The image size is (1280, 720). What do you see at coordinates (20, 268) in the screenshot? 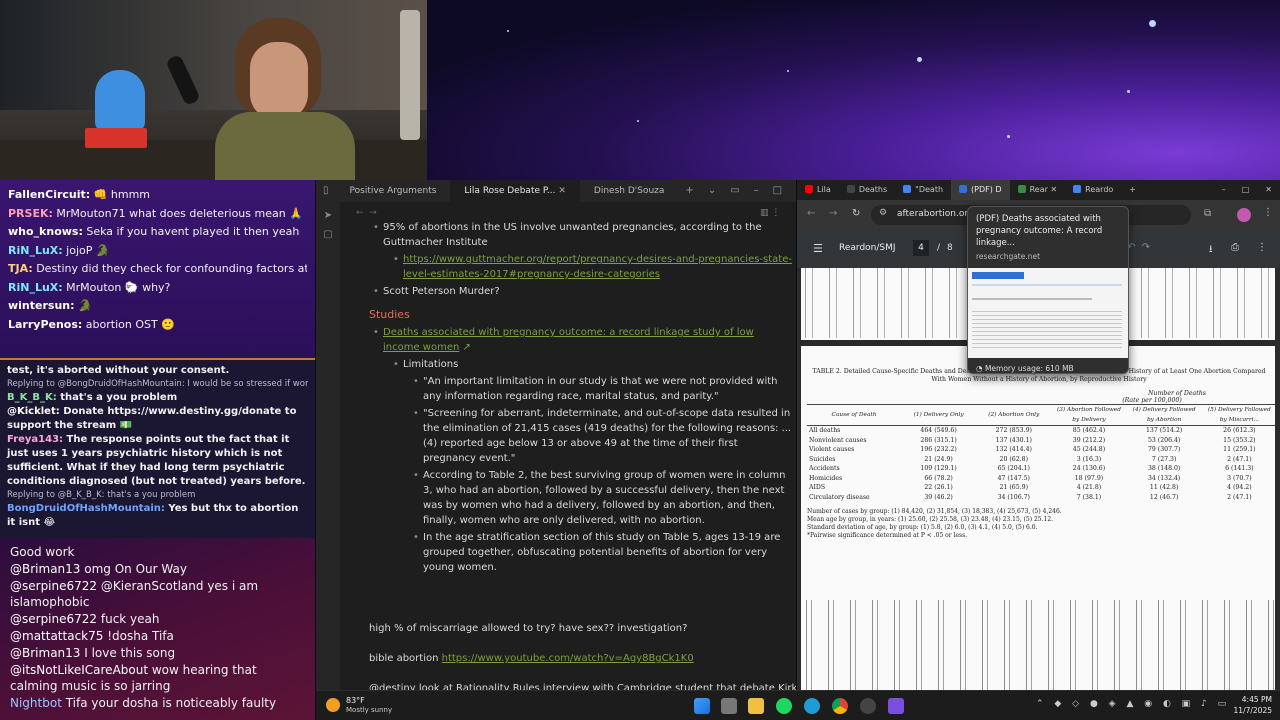
I see `chat-username: TJA:` at bounding box center [20, 268].